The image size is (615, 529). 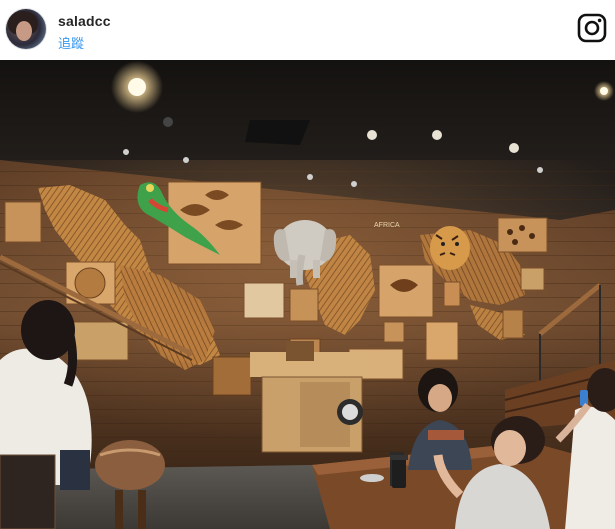 I want to click on africa-sign: AFRICA, so click(x=387, y=225).